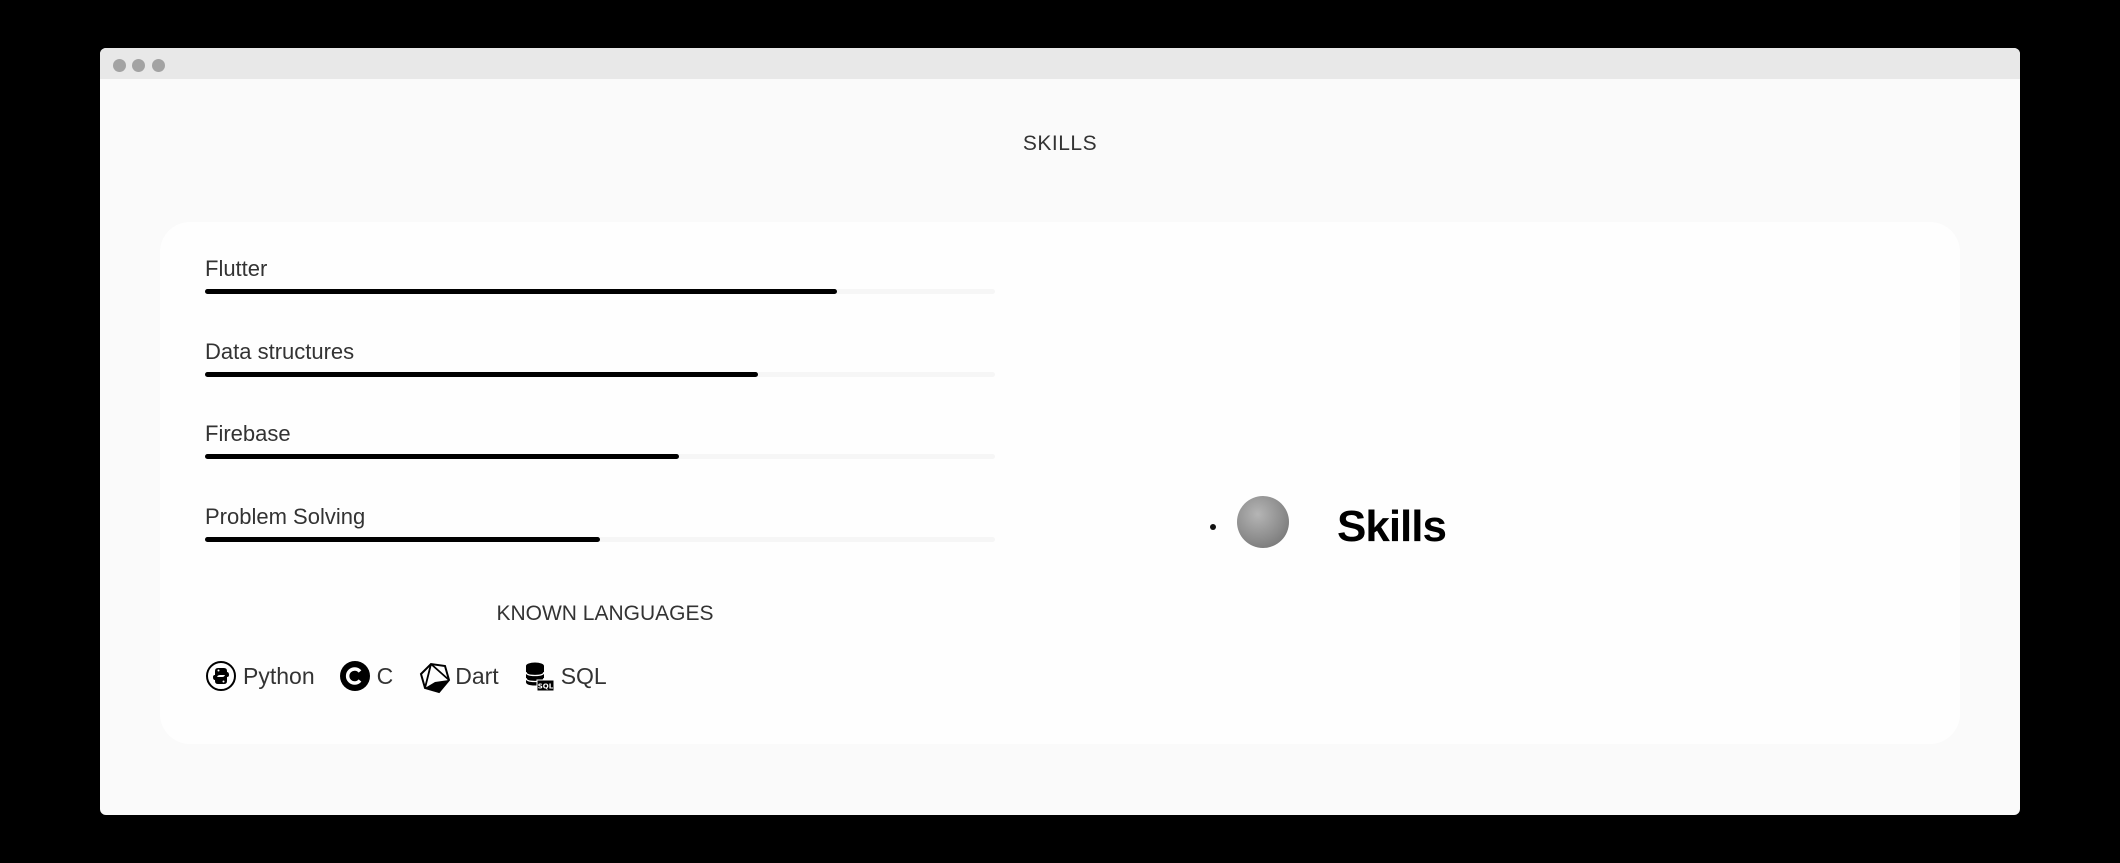 The height and width of the screenshot is (863, 2120). Describe the element at coordinates (158, 65) in the screenshot. I see `window-maximize-dot` at that location.